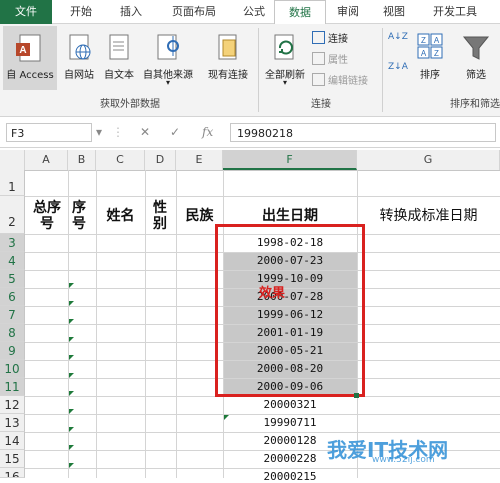 Image resolution: width=500 pixels, height=483 pixels. Describe the element at coordinates (160, 160) in the screenshot. I see `column-header-d: D` at that location.